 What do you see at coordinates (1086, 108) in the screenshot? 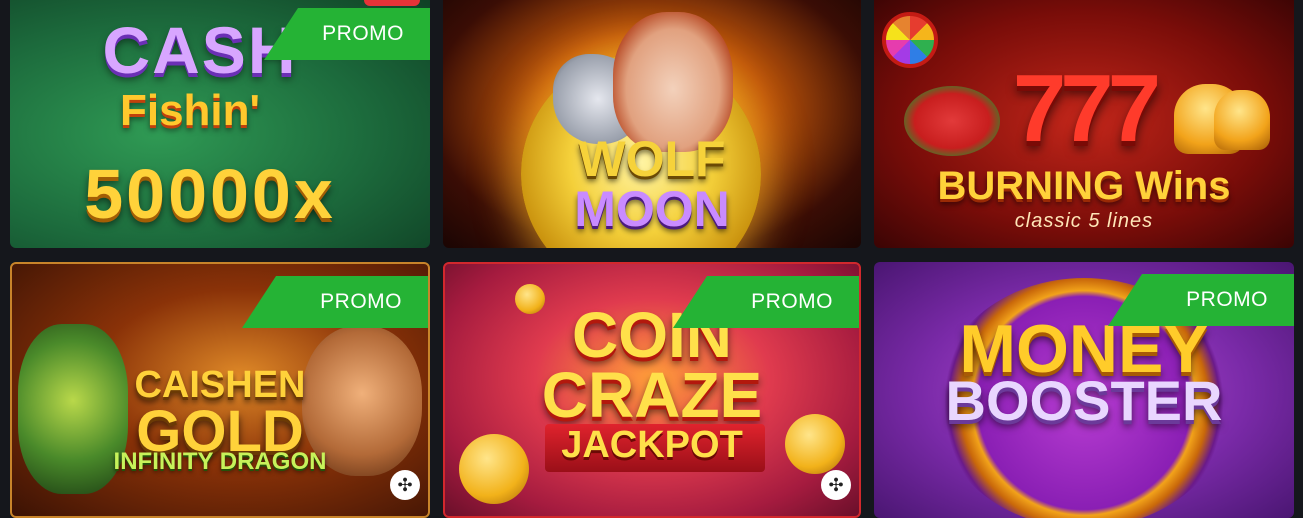
I see `game-title-line: 777` at bounding box center [1086, 108].